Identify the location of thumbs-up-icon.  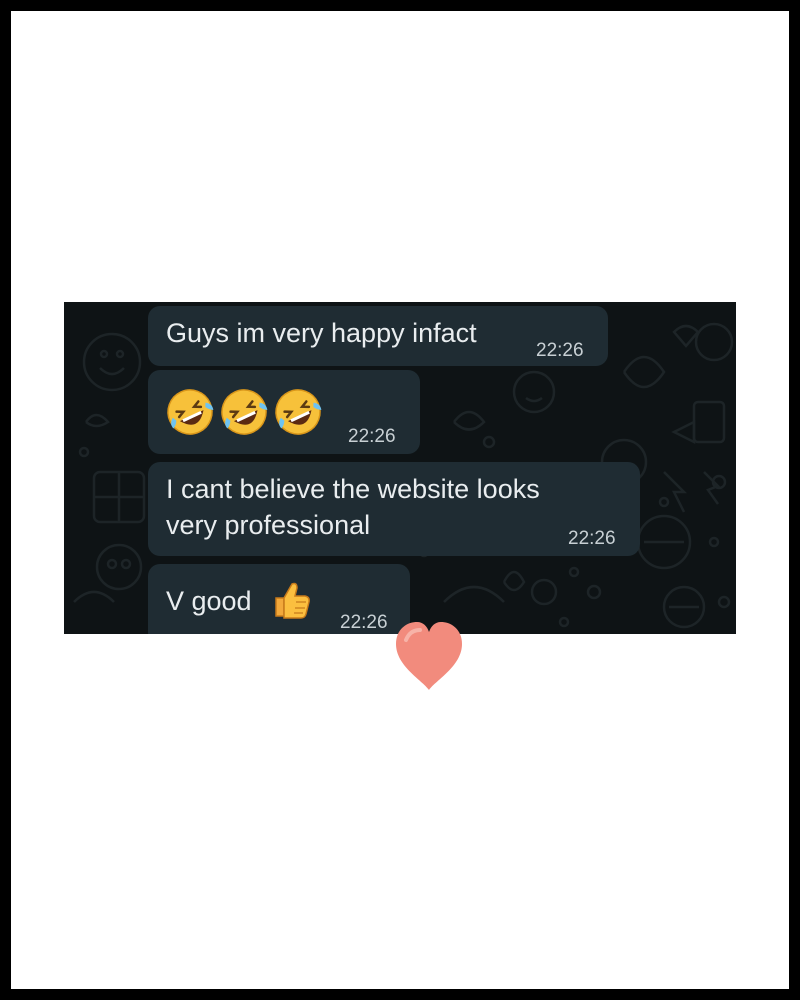
(292, 600).